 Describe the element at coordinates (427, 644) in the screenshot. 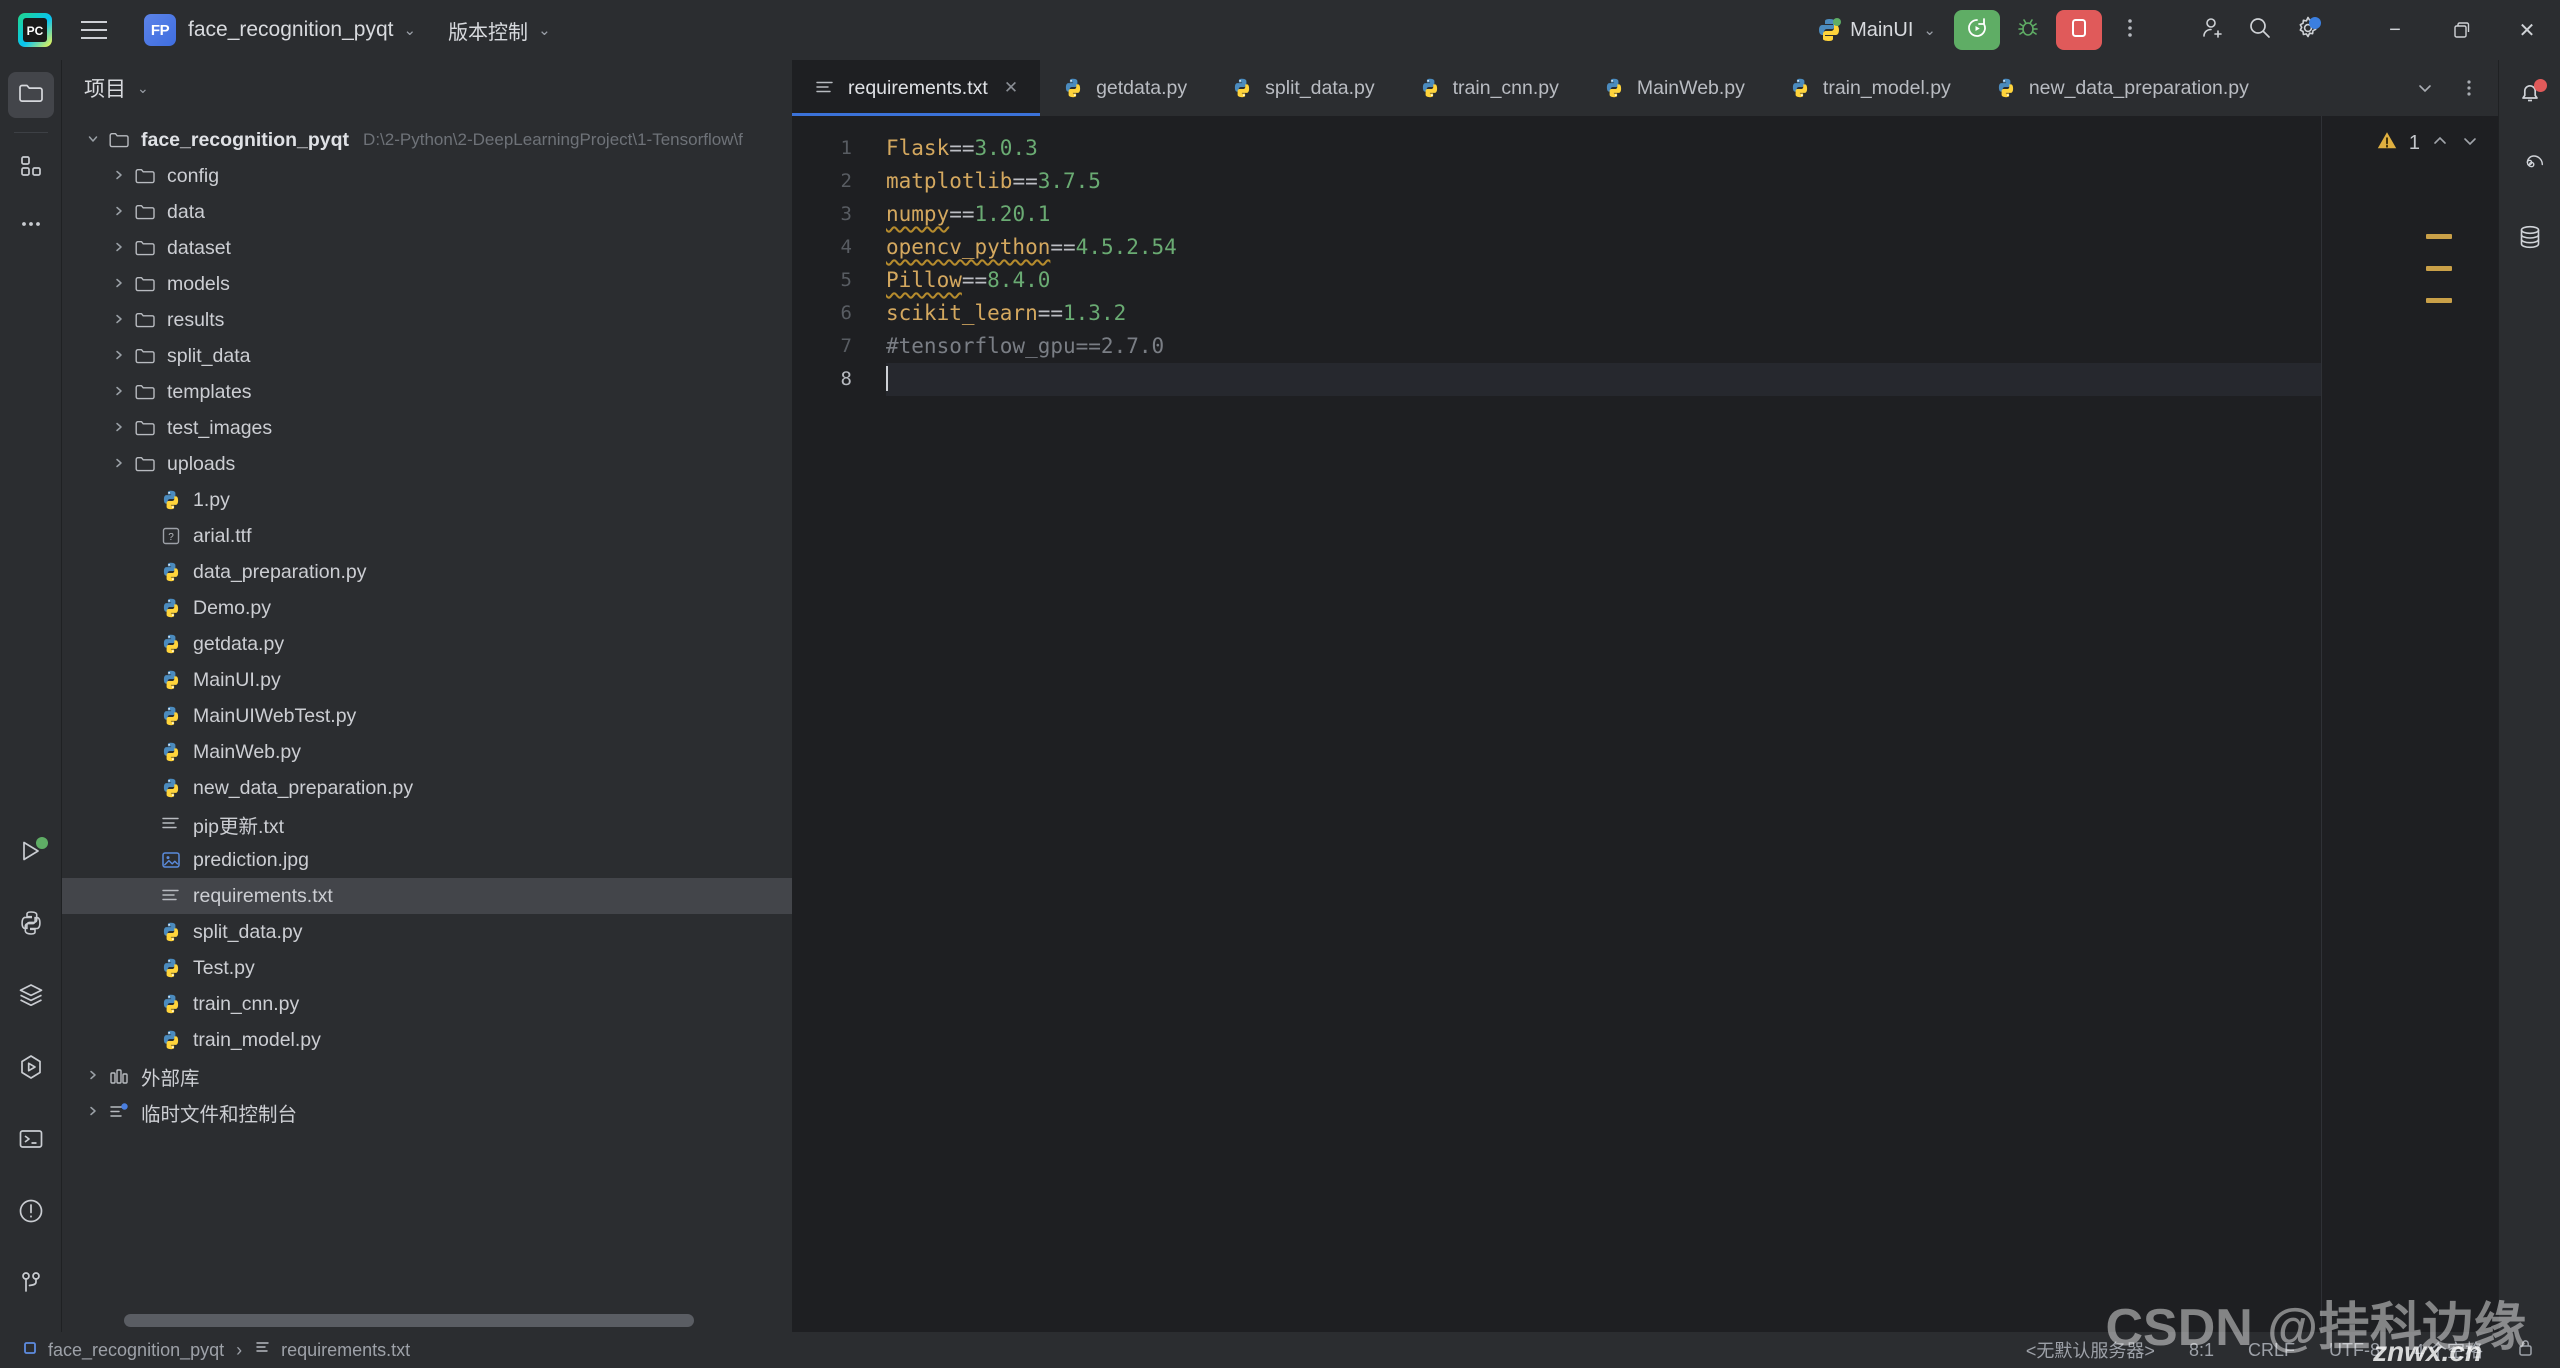

I see `tree-row: getdata.py` at that location.